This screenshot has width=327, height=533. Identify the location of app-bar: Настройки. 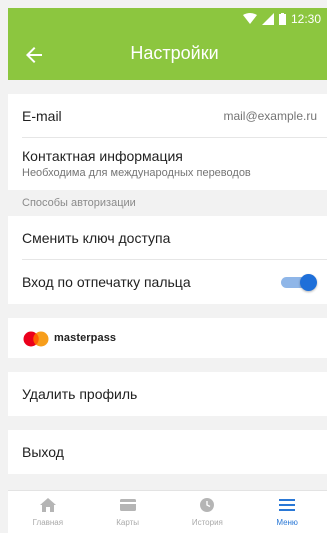
(167, 55).